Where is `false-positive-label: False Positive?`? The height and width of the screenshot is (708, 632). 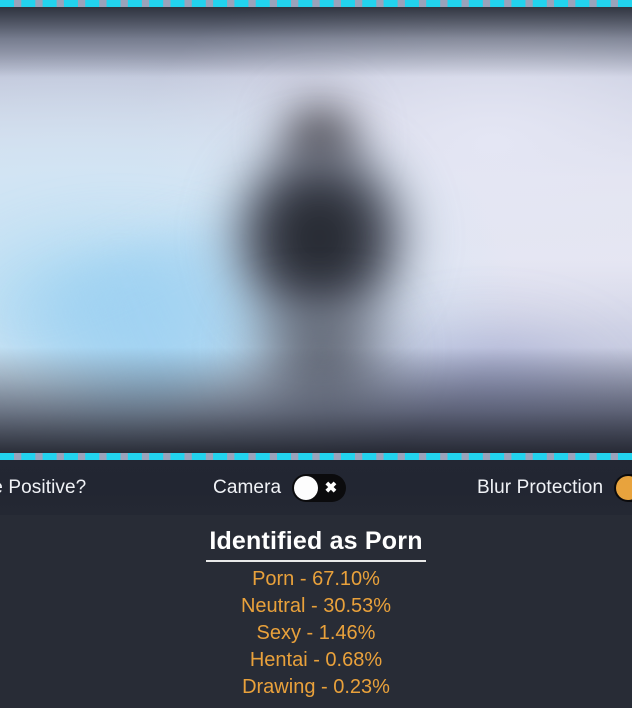
false-positive-label: False Positive? is located at coordinates (43, 487).